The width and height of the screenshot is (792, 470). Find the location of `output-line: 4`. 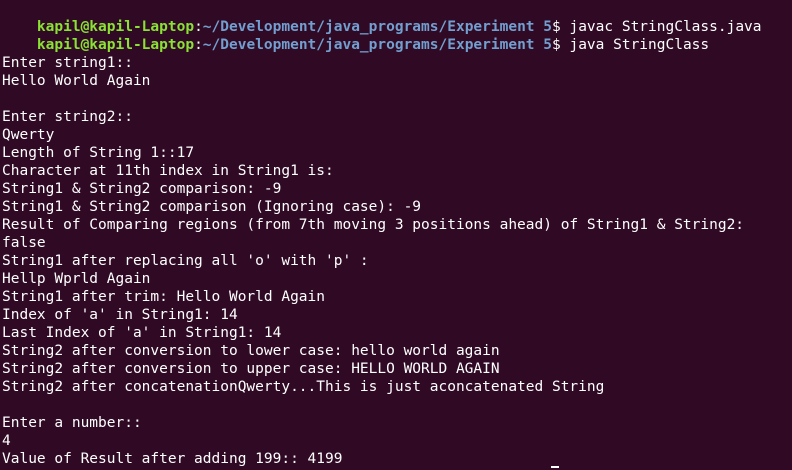

output-line: 4 is located at coordinates (6, 441).